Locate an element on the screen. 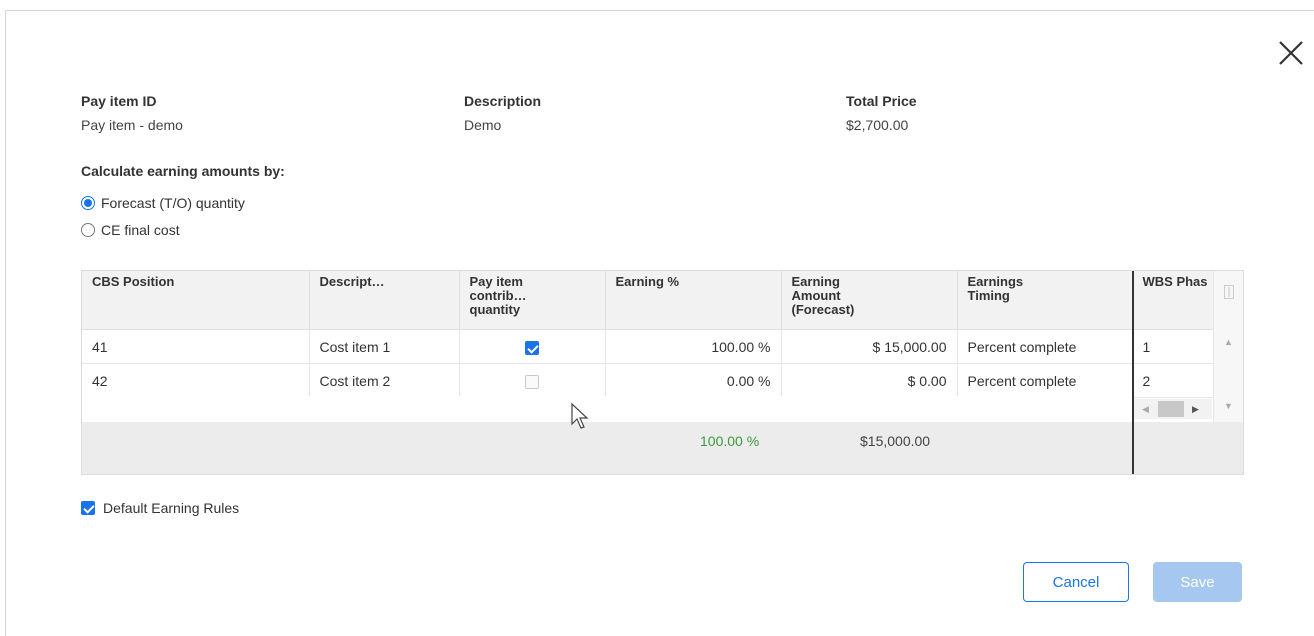  cell-wbs: 1 is located at coordinates (1175, 346).